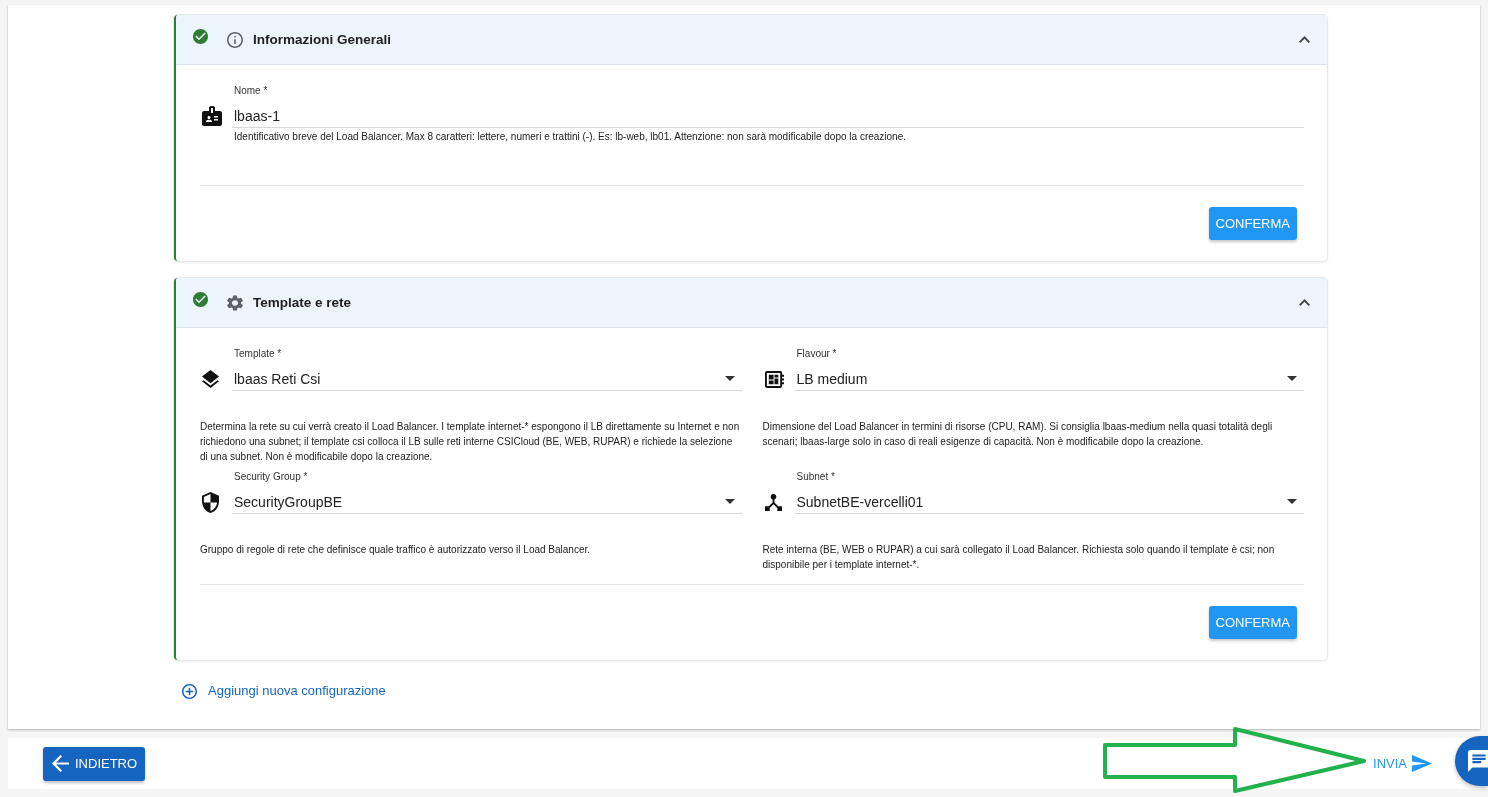 The height and width of the screenshot is (797, 1488). I want to click on section-header: Template e rete, so click(751, 303).